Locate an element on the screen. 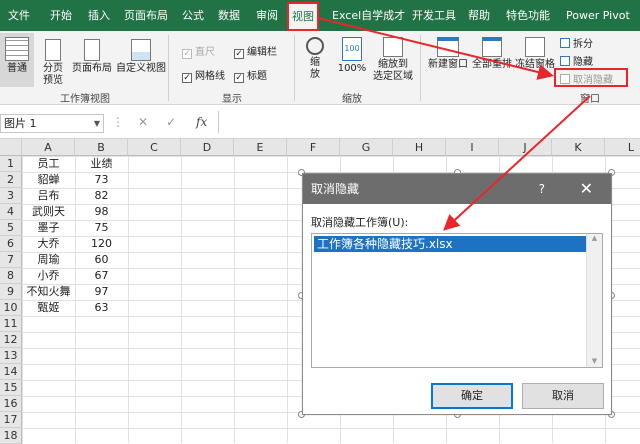  tab-review: 审阅 is located at coordinates (267, 15).